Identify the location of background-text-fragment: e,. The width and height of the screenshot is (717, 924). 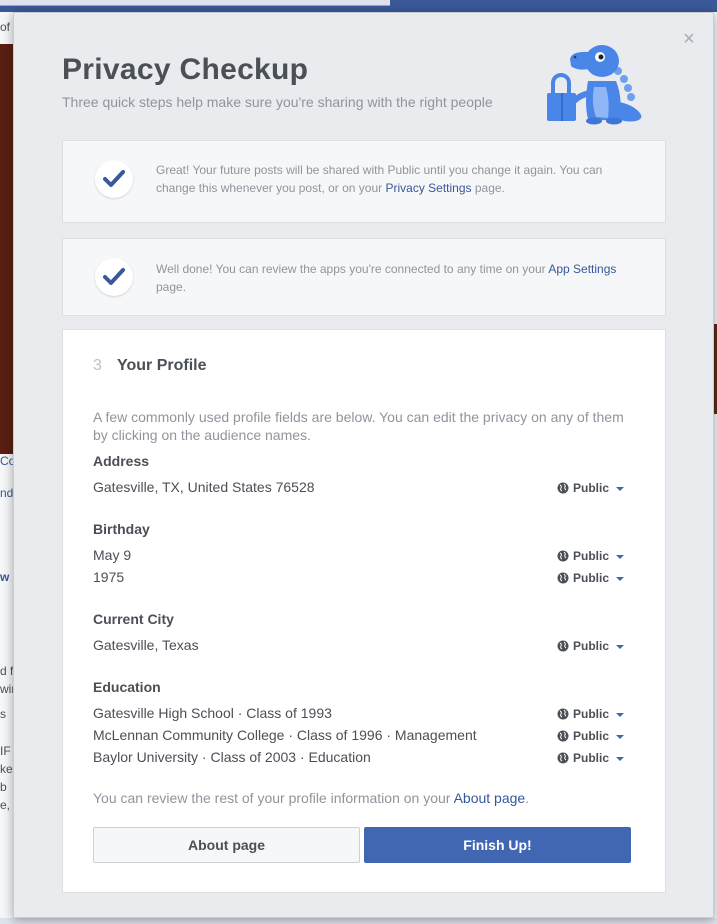
(5, 805).